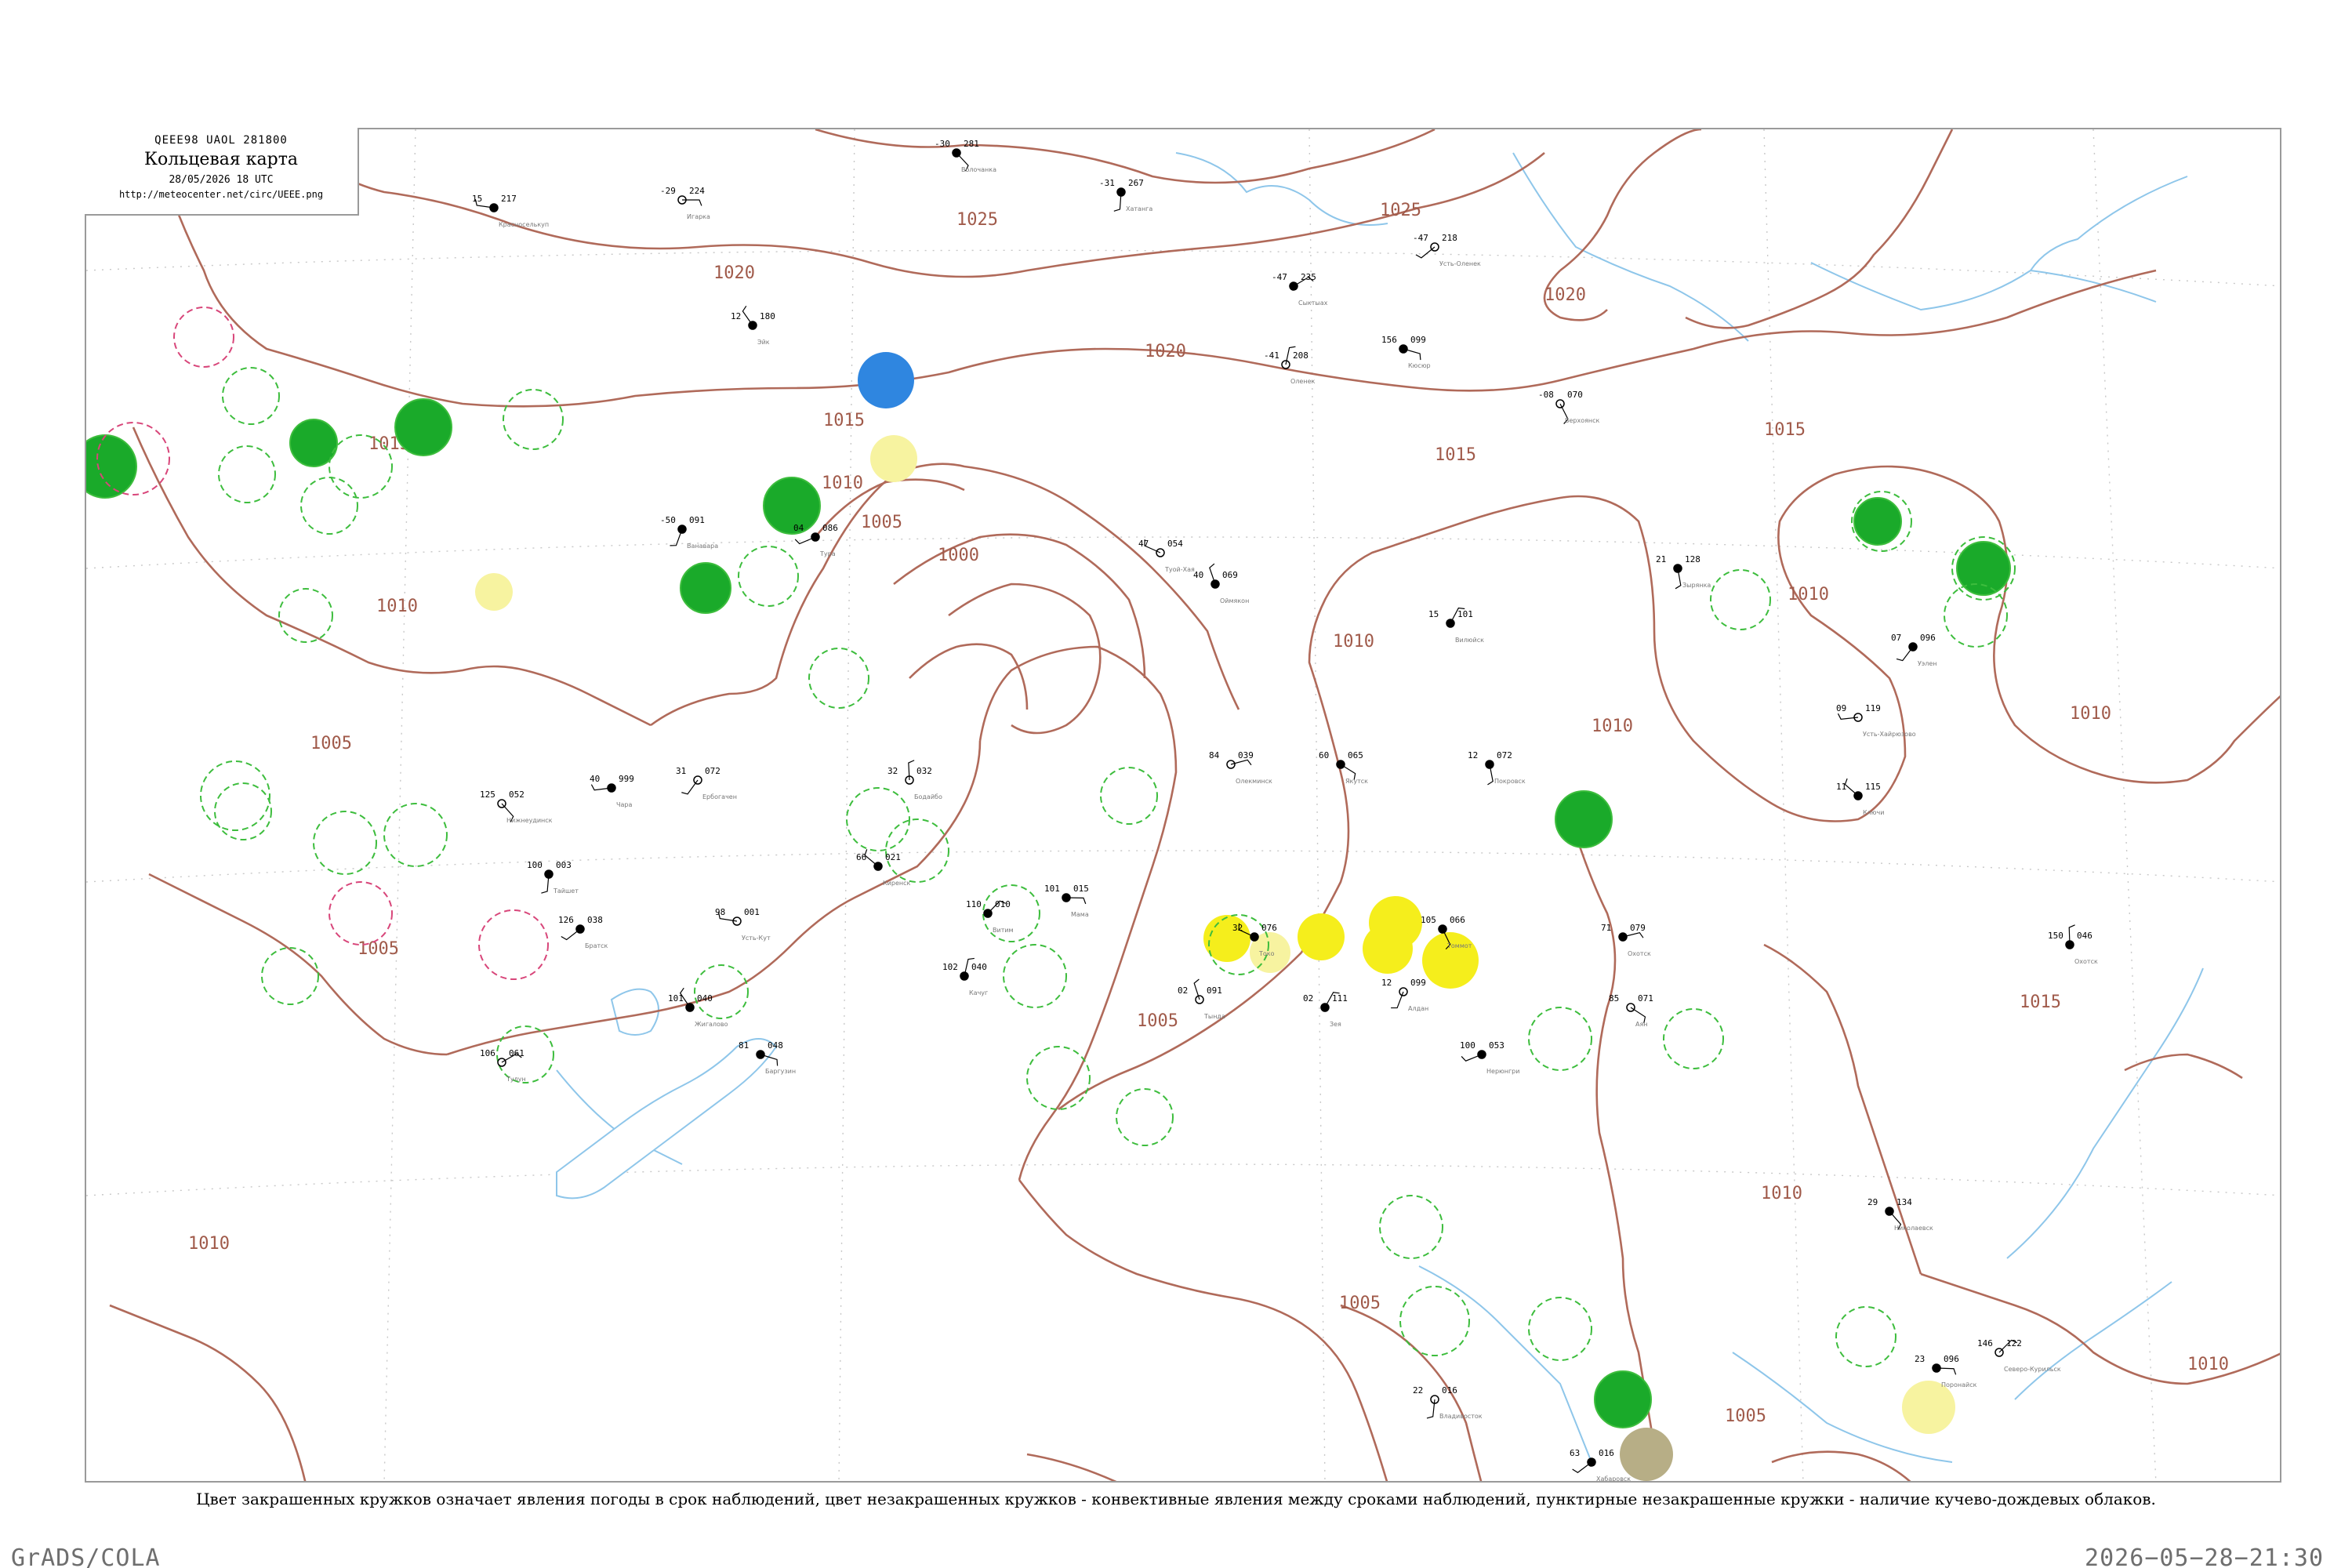 This screenshot has width=2352, height=1568. Describe the element at coordinates (1631, 1011) in the screenshot. I see `station-plot: 85 071 Аян` at that location.